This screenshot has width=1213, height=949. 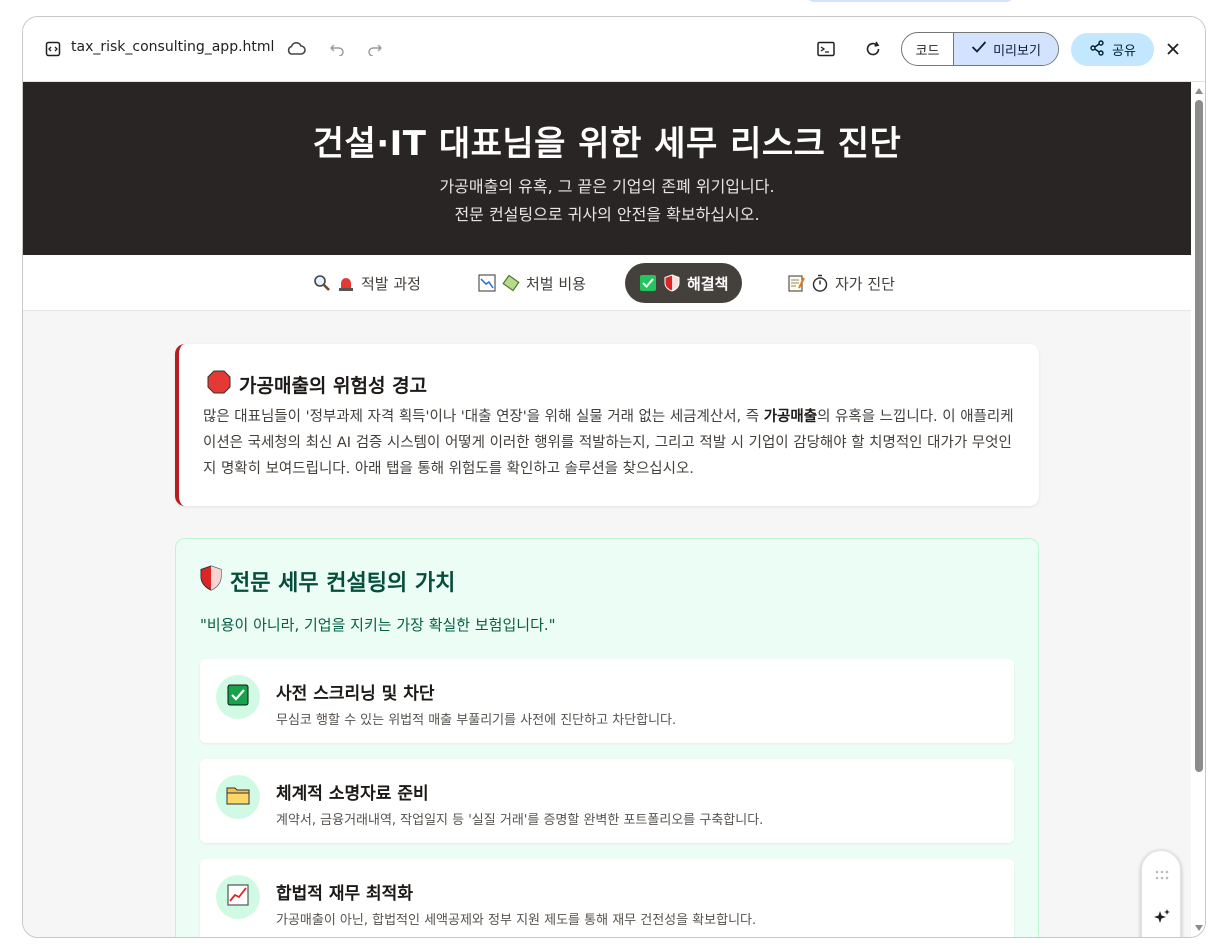 I want to click on view-toggle: 코드 미리보기, so click(x=980, y=49).